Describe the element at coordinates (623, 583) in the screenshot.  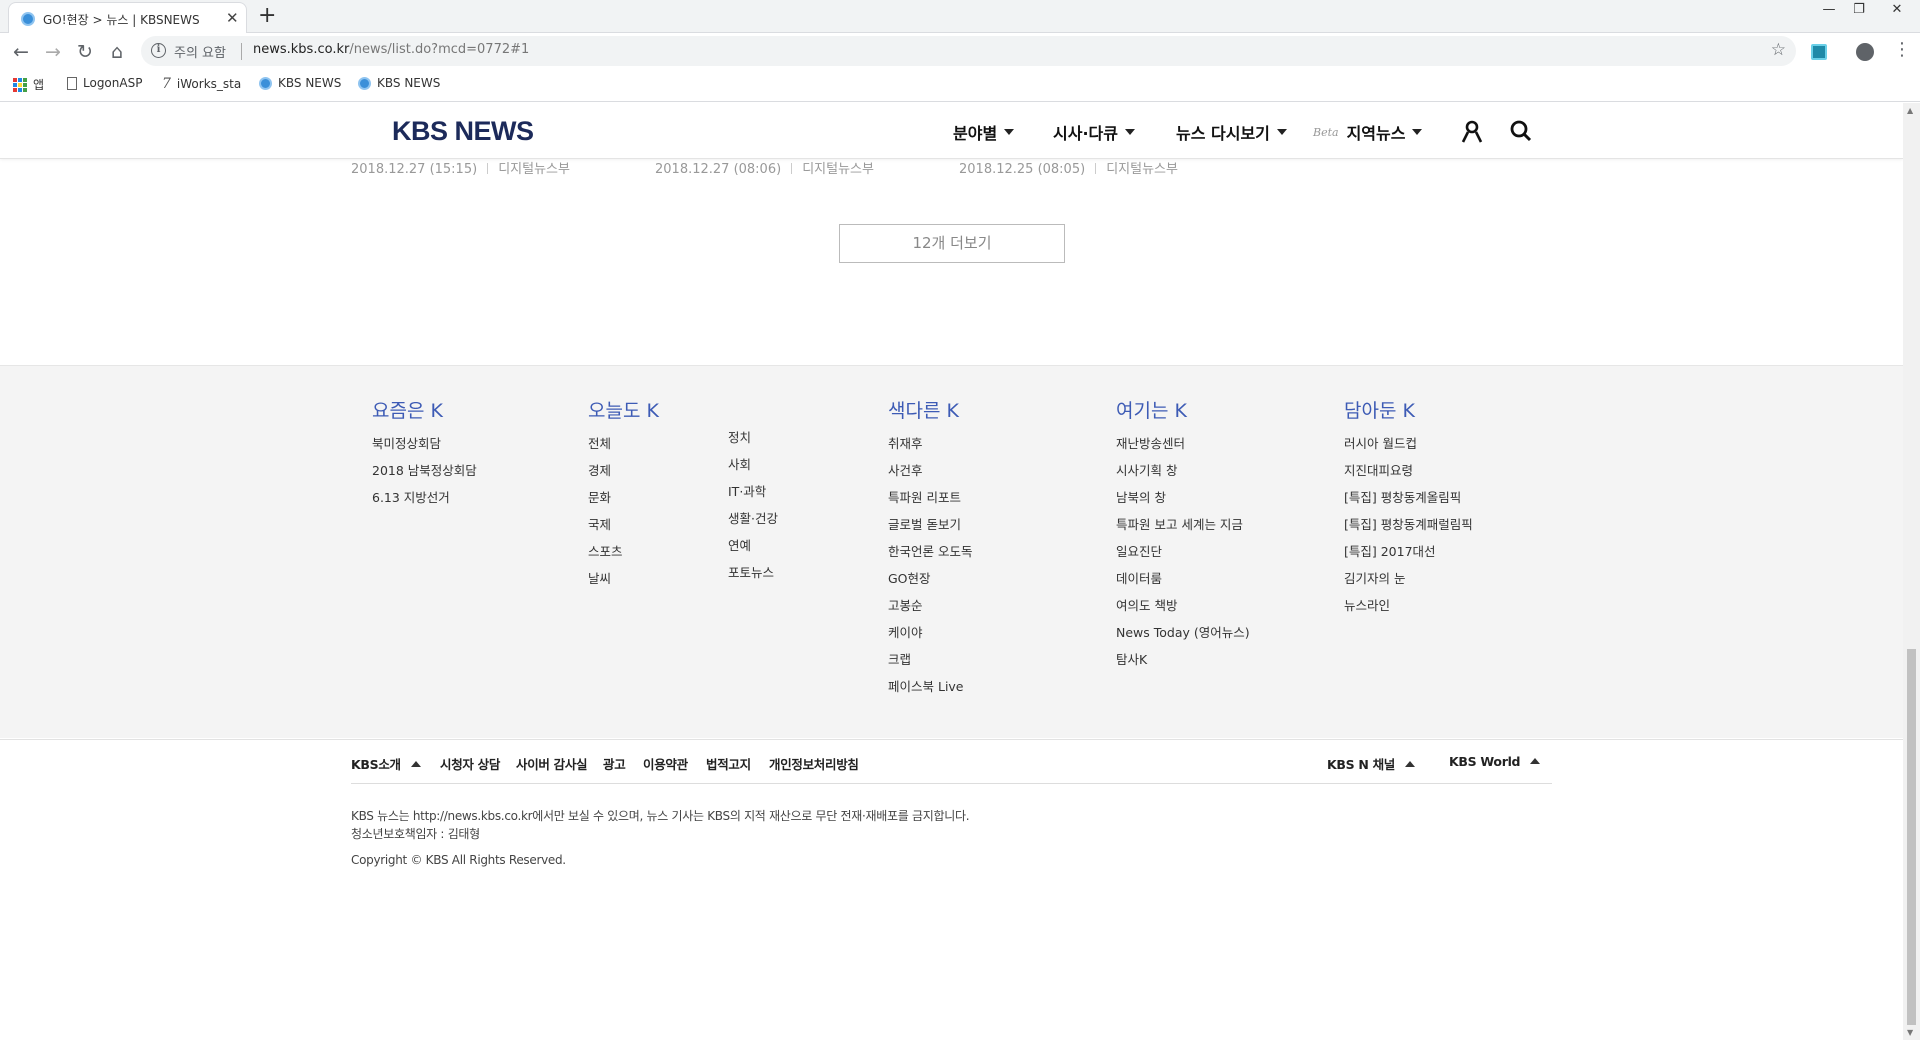
I see `sitemap-link: 날씨` at that location.